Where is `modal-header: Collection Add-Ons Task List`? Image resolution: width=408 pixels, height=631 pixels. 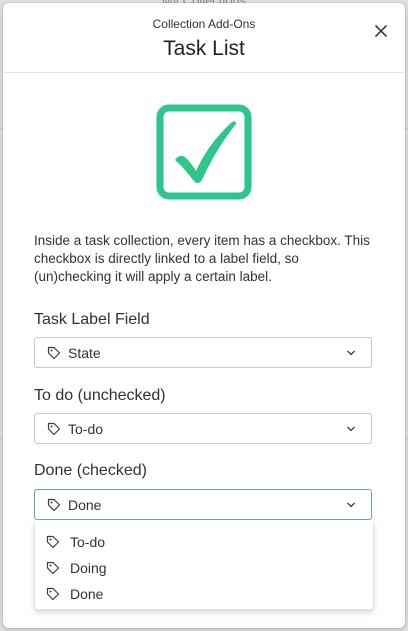
modal-header: Collection Add-Ons Task List is located at coordinates (204, 38).